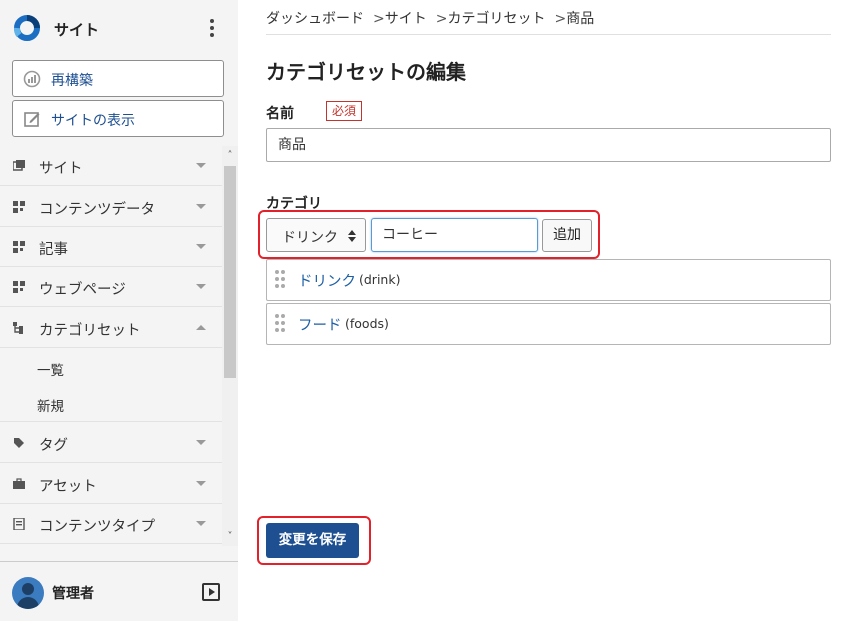  What do you see at coordinates (90, 331) in the screenshot?
I see `sidebar-item-label: カテゴリセット` at bounding box center [90, 331].